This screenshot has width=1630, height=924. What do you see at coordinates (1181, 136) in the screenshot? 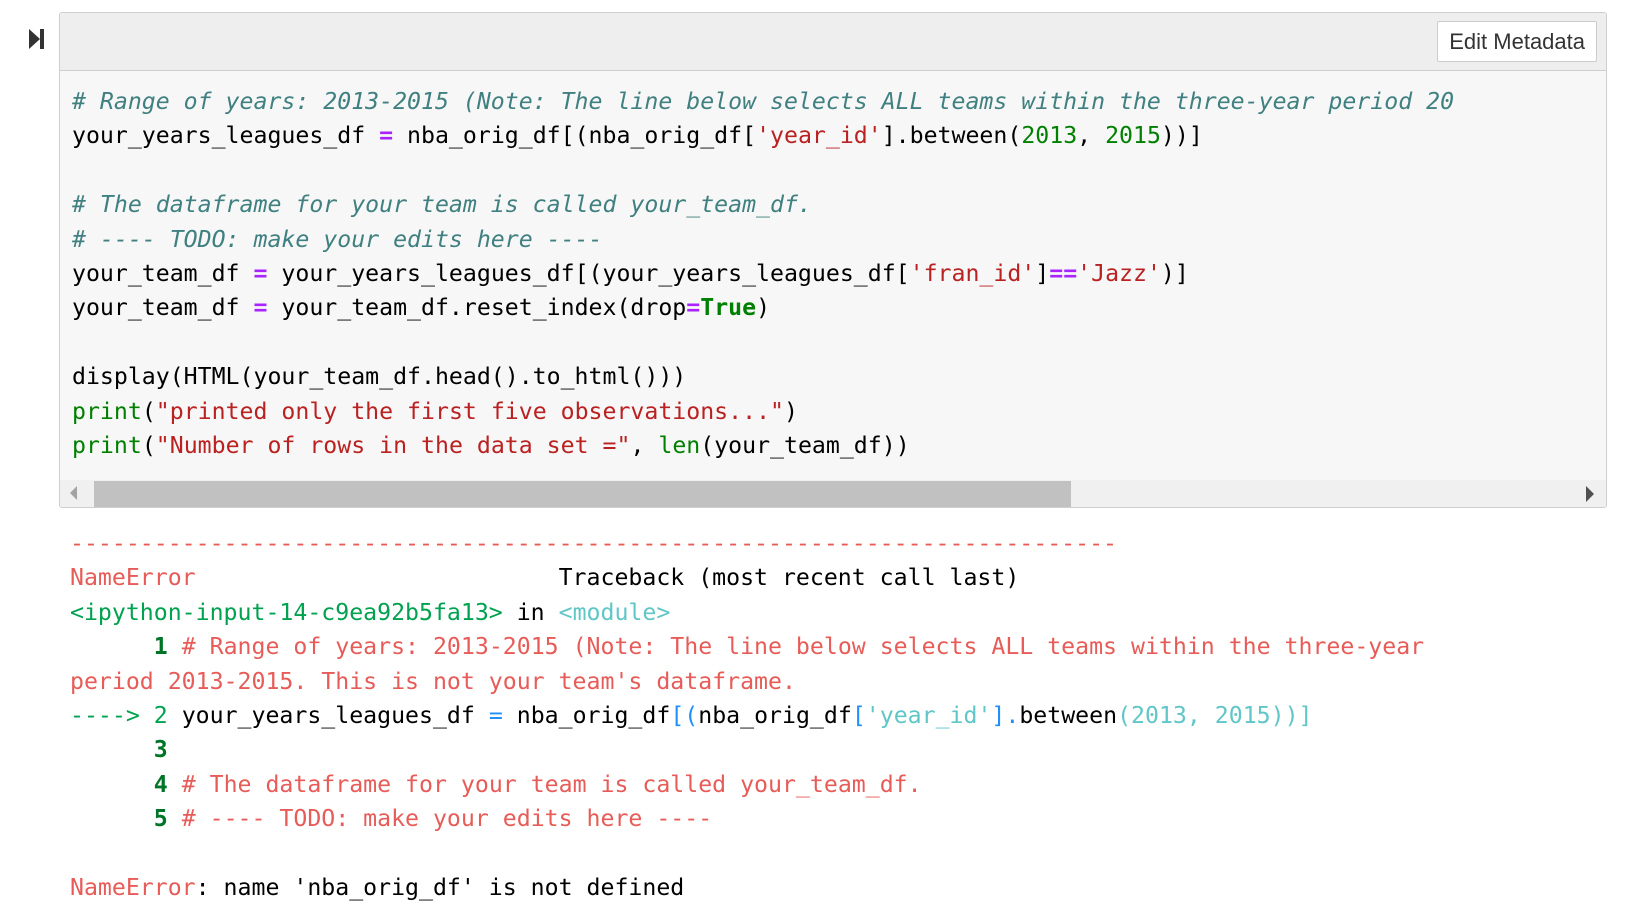
I see `code-text: ))]` at bounding box center [1181, 136].